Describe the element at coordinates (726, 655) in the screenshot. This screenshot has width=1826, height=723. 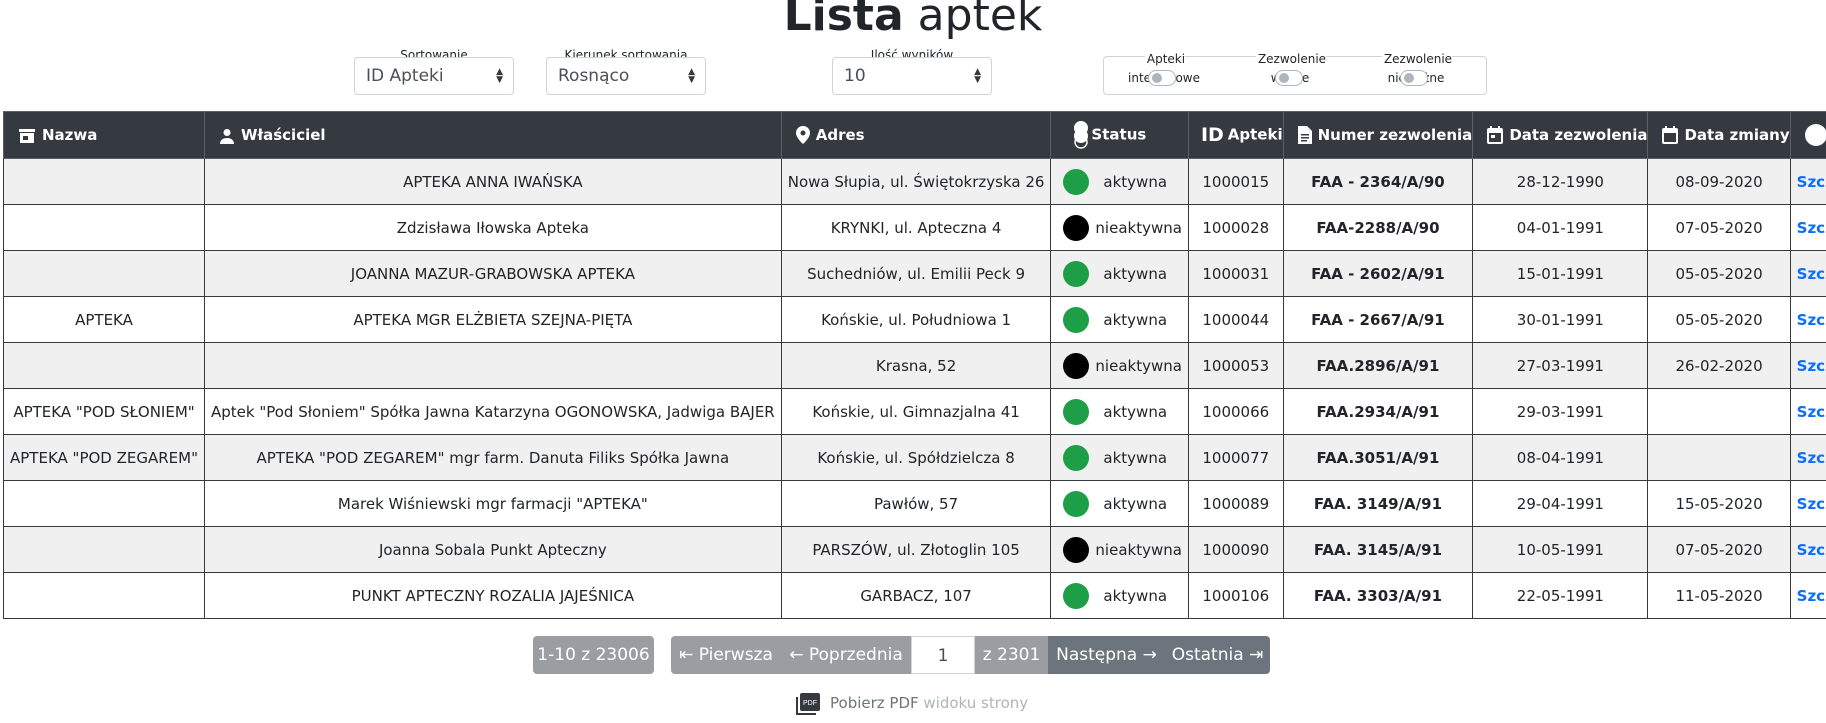
I see `first-page-button: ⇤ Pierwsza` at that location.